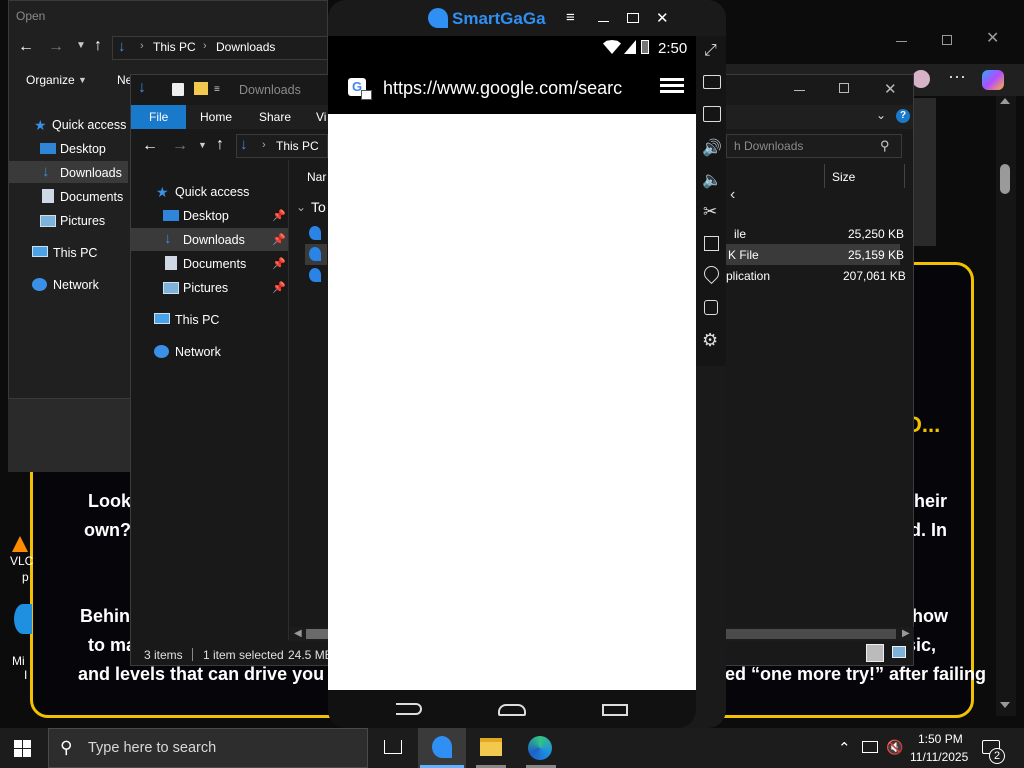 Image resolution: width=1024 pixels, height=768 pixels. What do you see at coordinates (615, 710) in the screenshot?
I see `android-recents-icon` at bounding box center [615, 710].